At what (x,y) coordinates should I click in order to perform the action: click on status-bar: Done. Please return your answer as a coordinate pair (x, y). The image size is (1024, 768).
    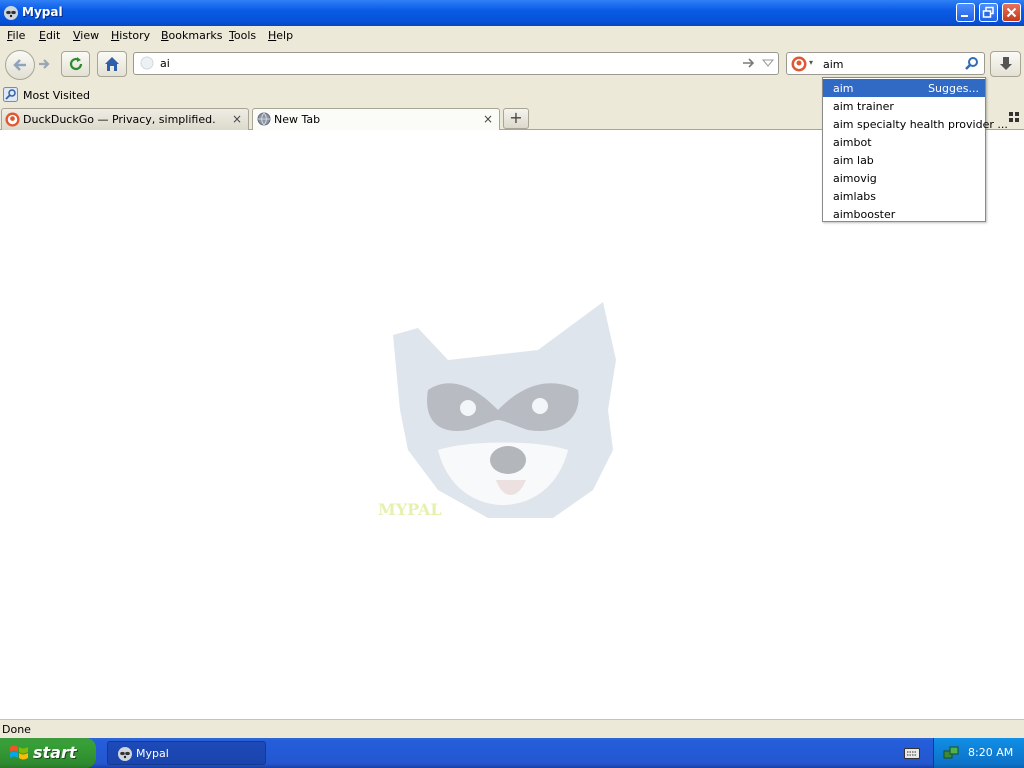
    Looking at the image, I should click on (512, 728).